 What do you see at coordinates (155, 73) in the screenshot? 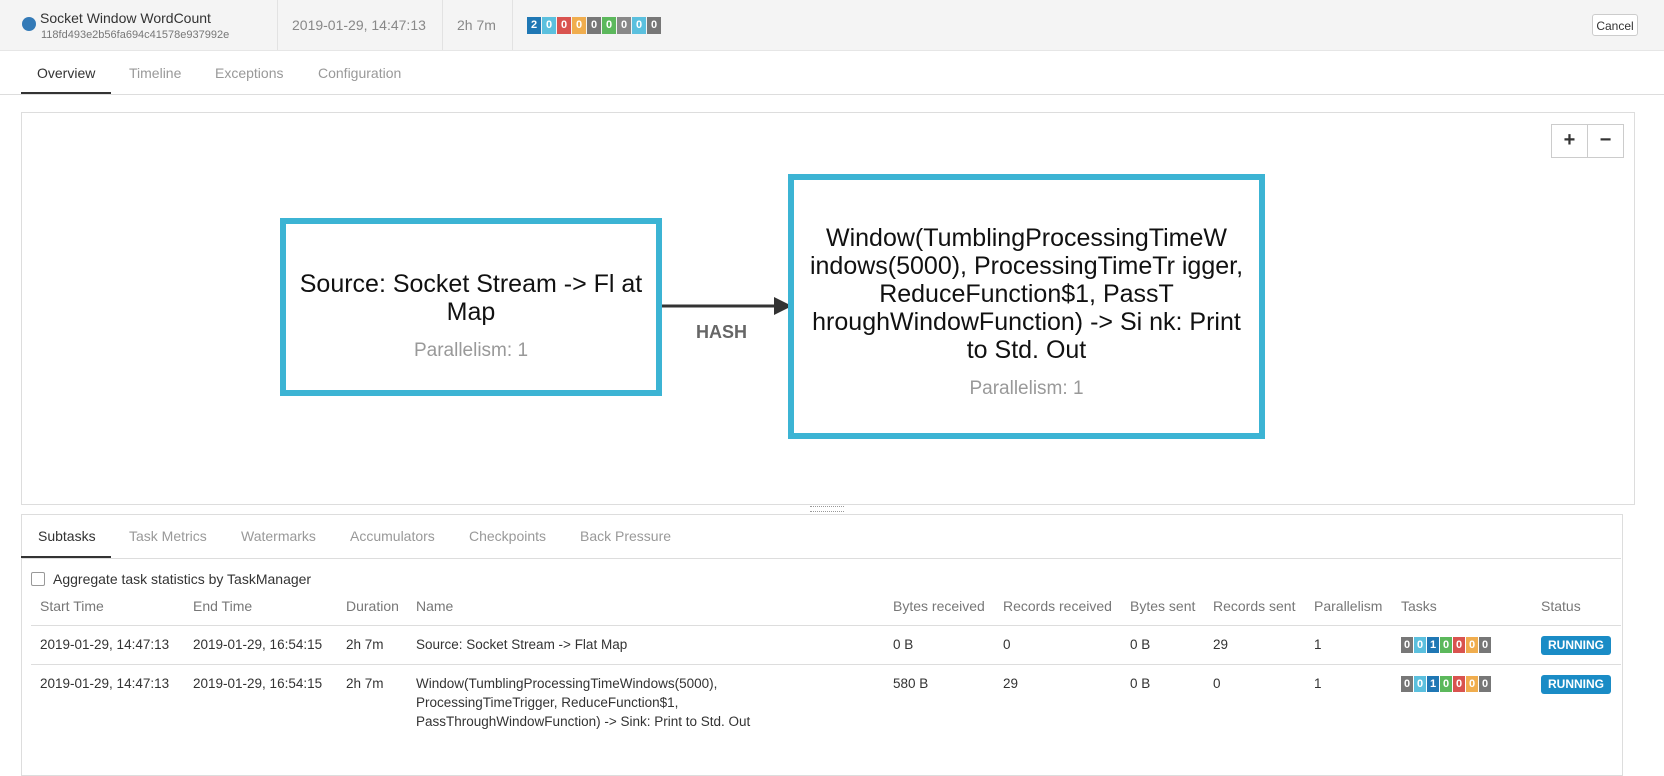
I see `tab-timeline: Timeline` at bounding box center [155, 73].